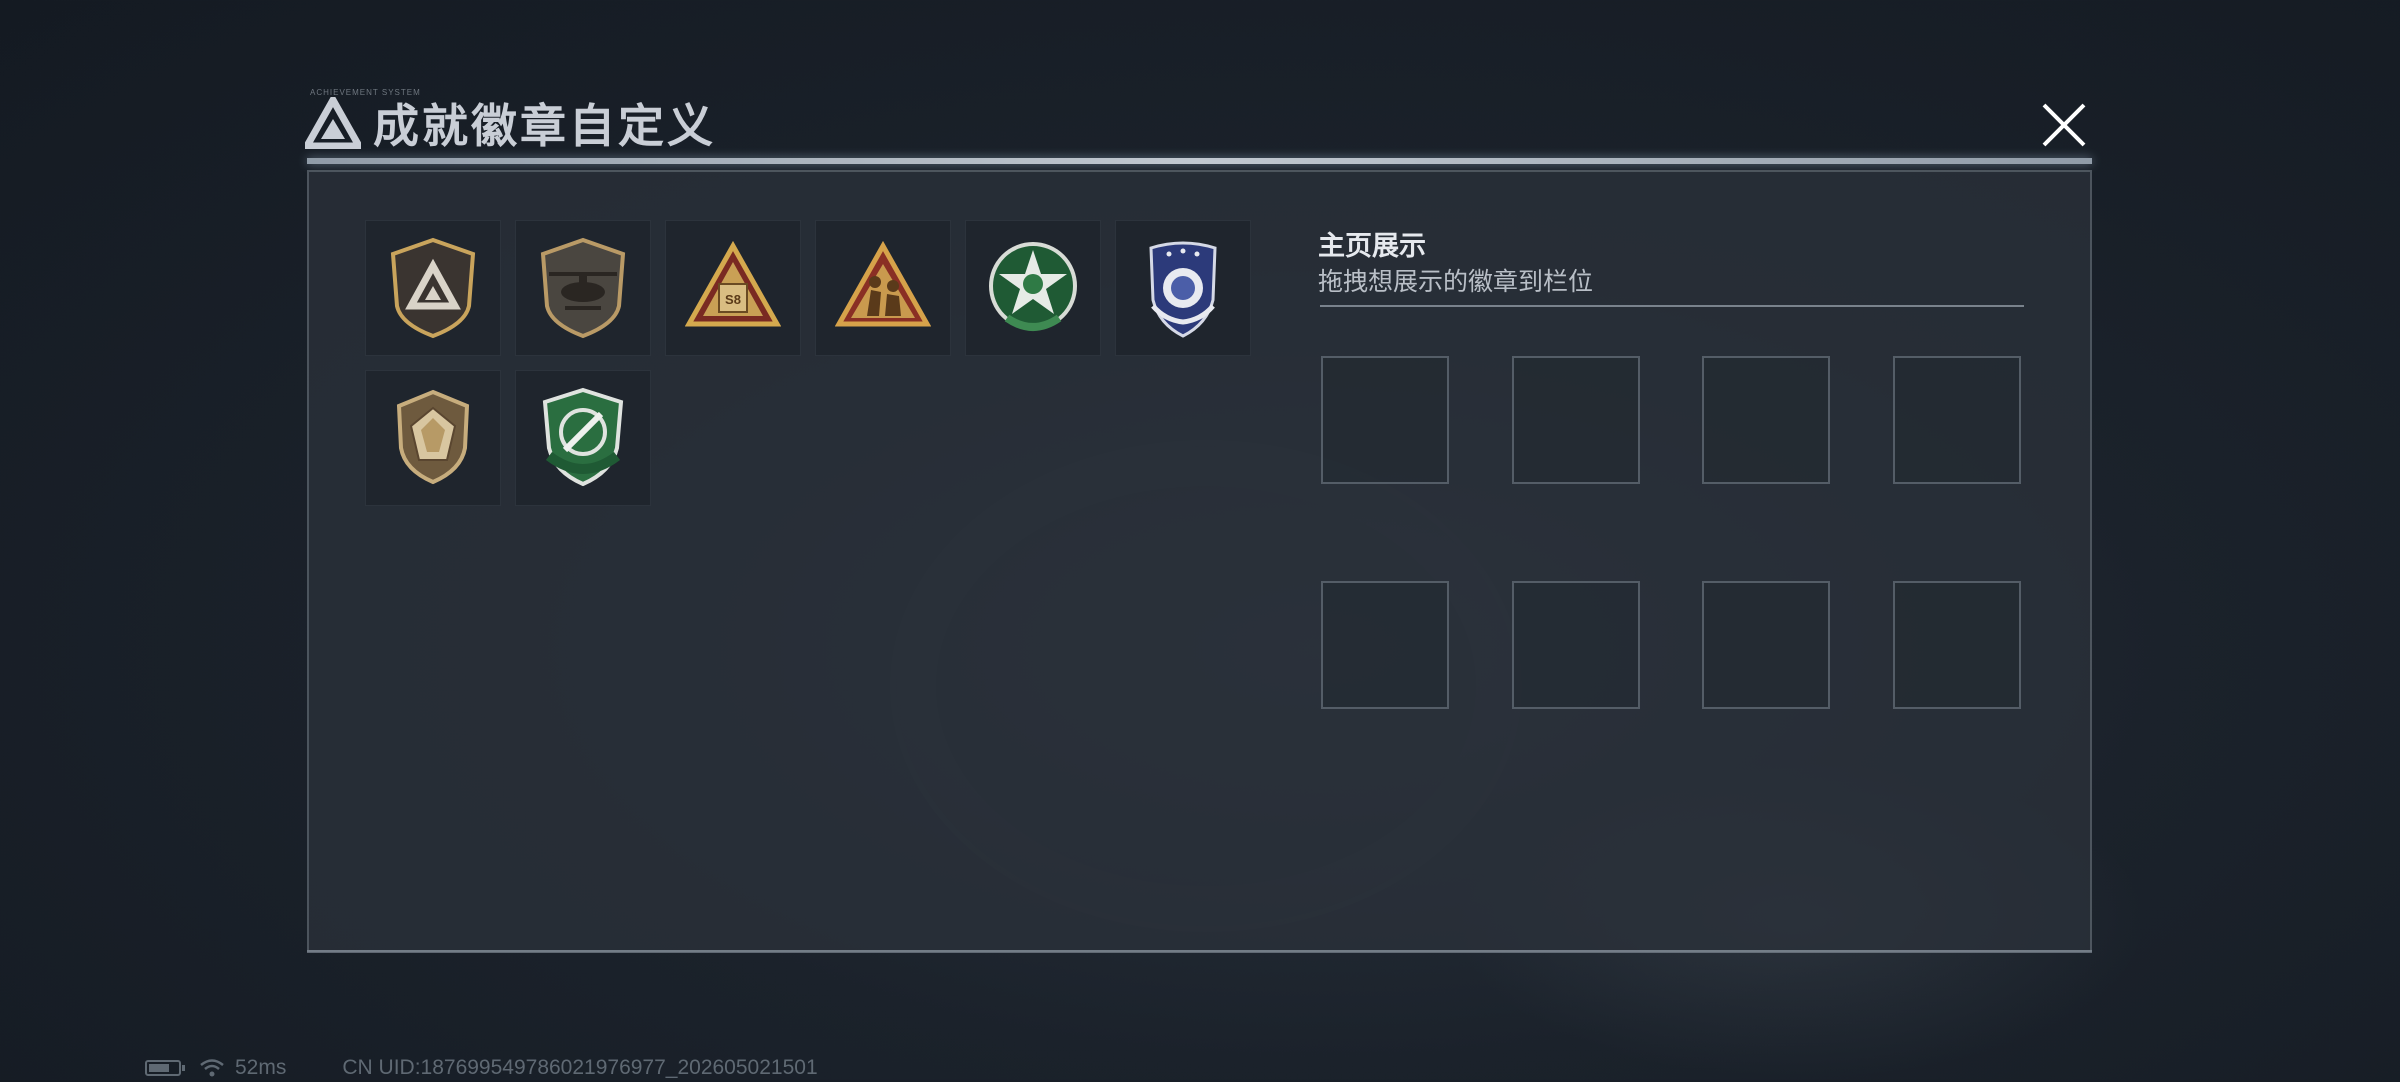  Describe the element at coordinates (1372, 246) in the screenshot. I see `showcase-title: 主页展示` at that location.